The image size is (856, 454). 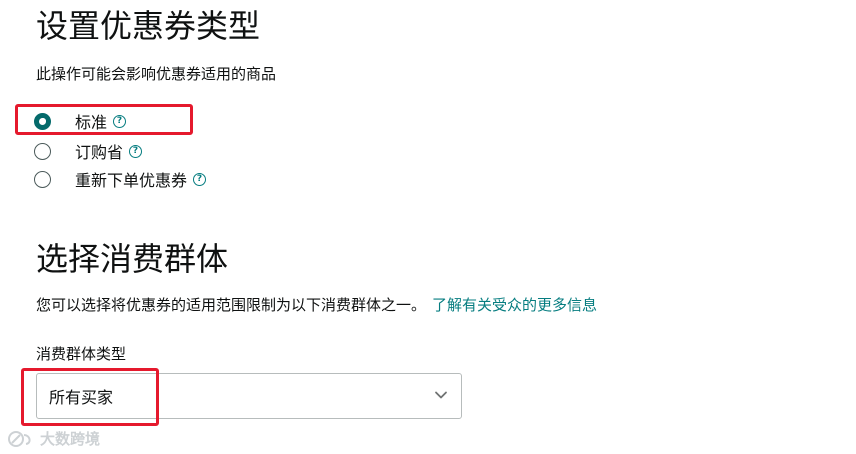 I want to click on radio-reorder, so click(x=42, y=179).